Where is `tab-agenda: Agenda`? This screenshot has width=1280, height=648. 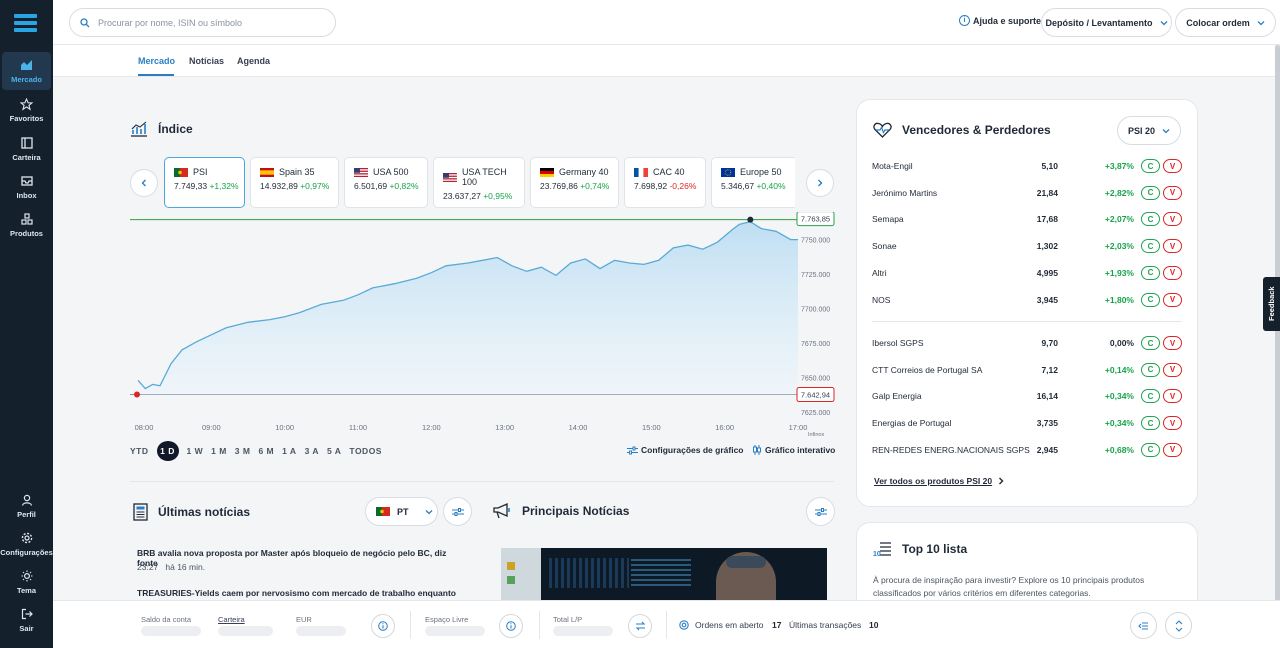 tab-agenda: Agenda is located at coordinates (253, 61).